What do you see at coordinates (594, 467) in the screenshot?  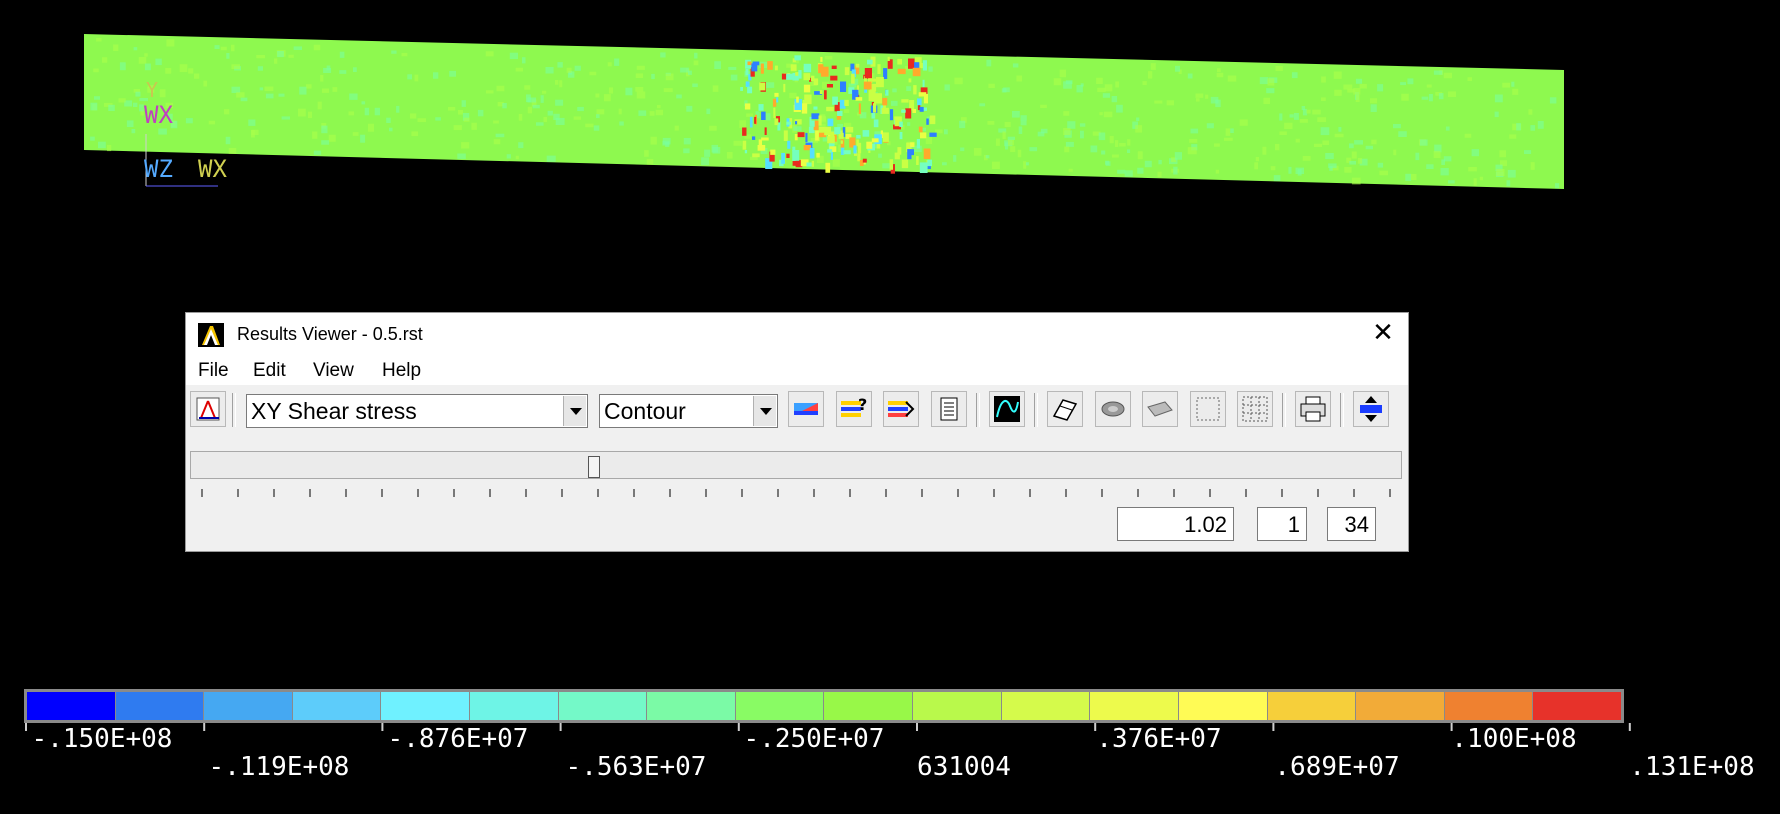 I see `time-slider-thumb` at bounding box center [594, 467].